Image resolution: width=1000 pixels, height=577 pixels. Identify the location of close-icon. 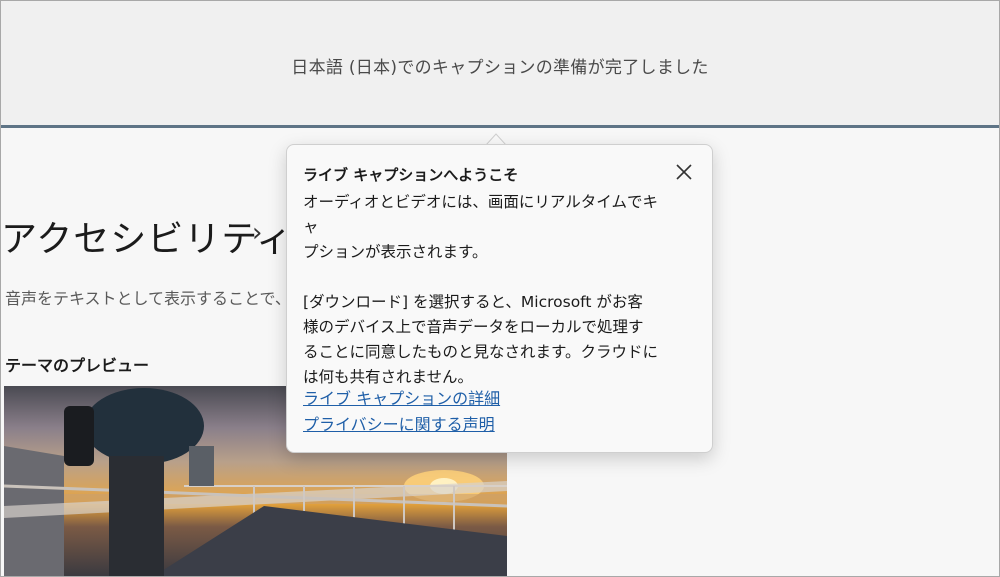
(684, 172).